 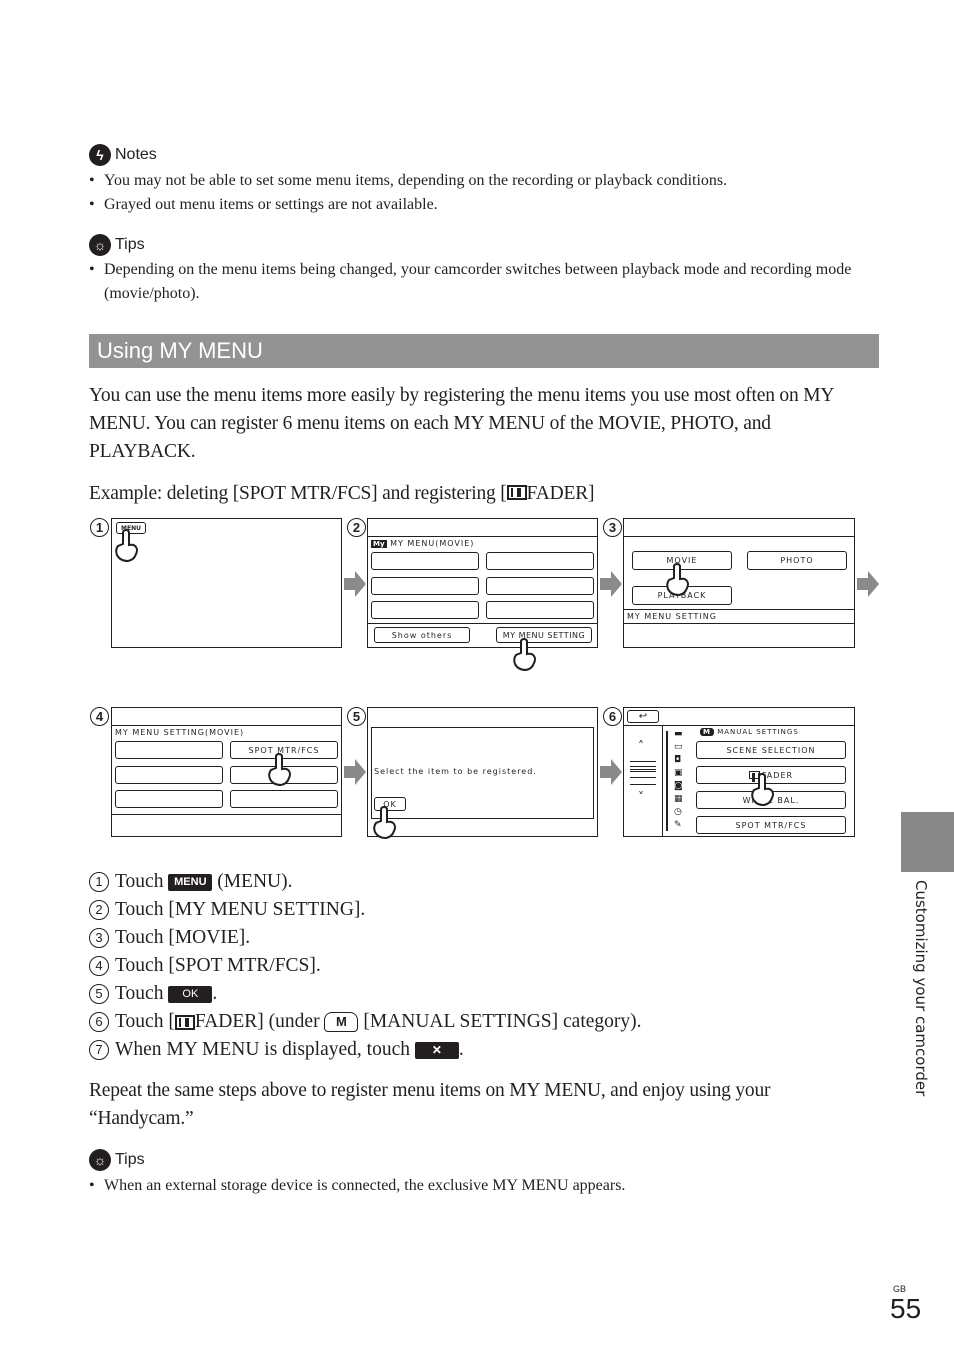 I want to click on step-number-2: 2, so click(x=356, y=527).